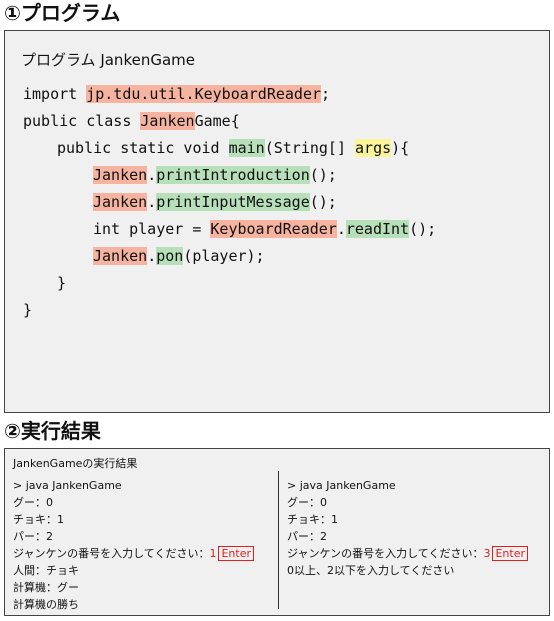 The width and height of the screenshot is (554, 621). I want to click on result-title: JankenGameの実行結果, so click(75, 463).